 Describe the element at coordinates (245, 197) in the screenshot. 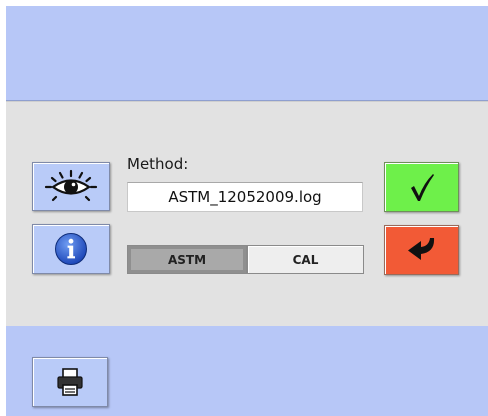

I see `method-filename-field: ASTM_12052009.log` at that location.